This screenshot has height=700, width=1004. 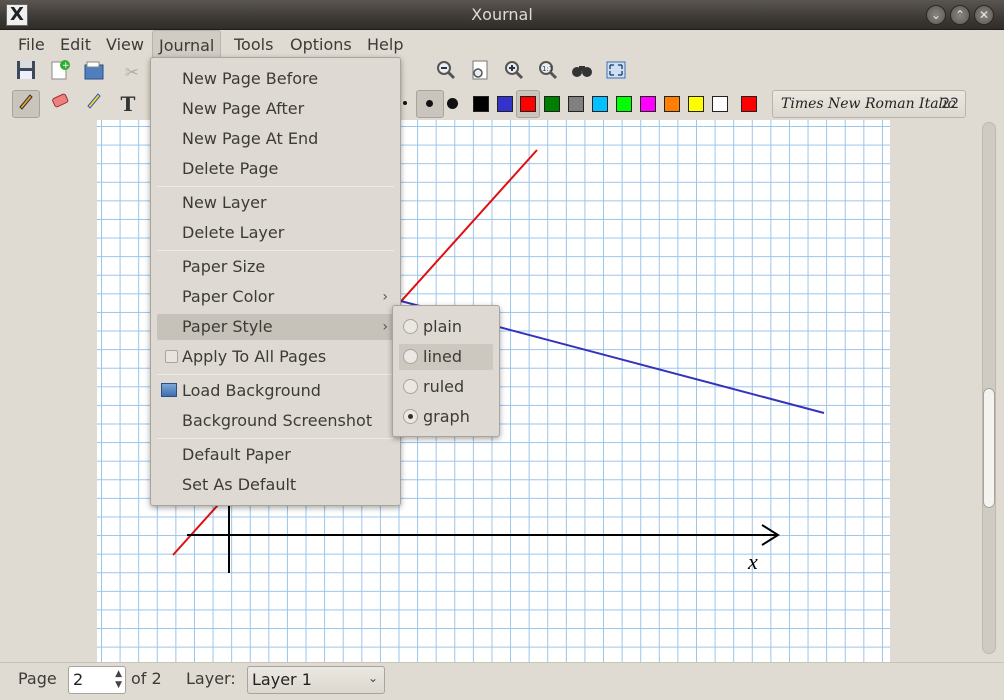 What do you see at coordinates (446, 73) in the screenshot?
I see `zoom-out-icon` at bounding box center [446, 73].